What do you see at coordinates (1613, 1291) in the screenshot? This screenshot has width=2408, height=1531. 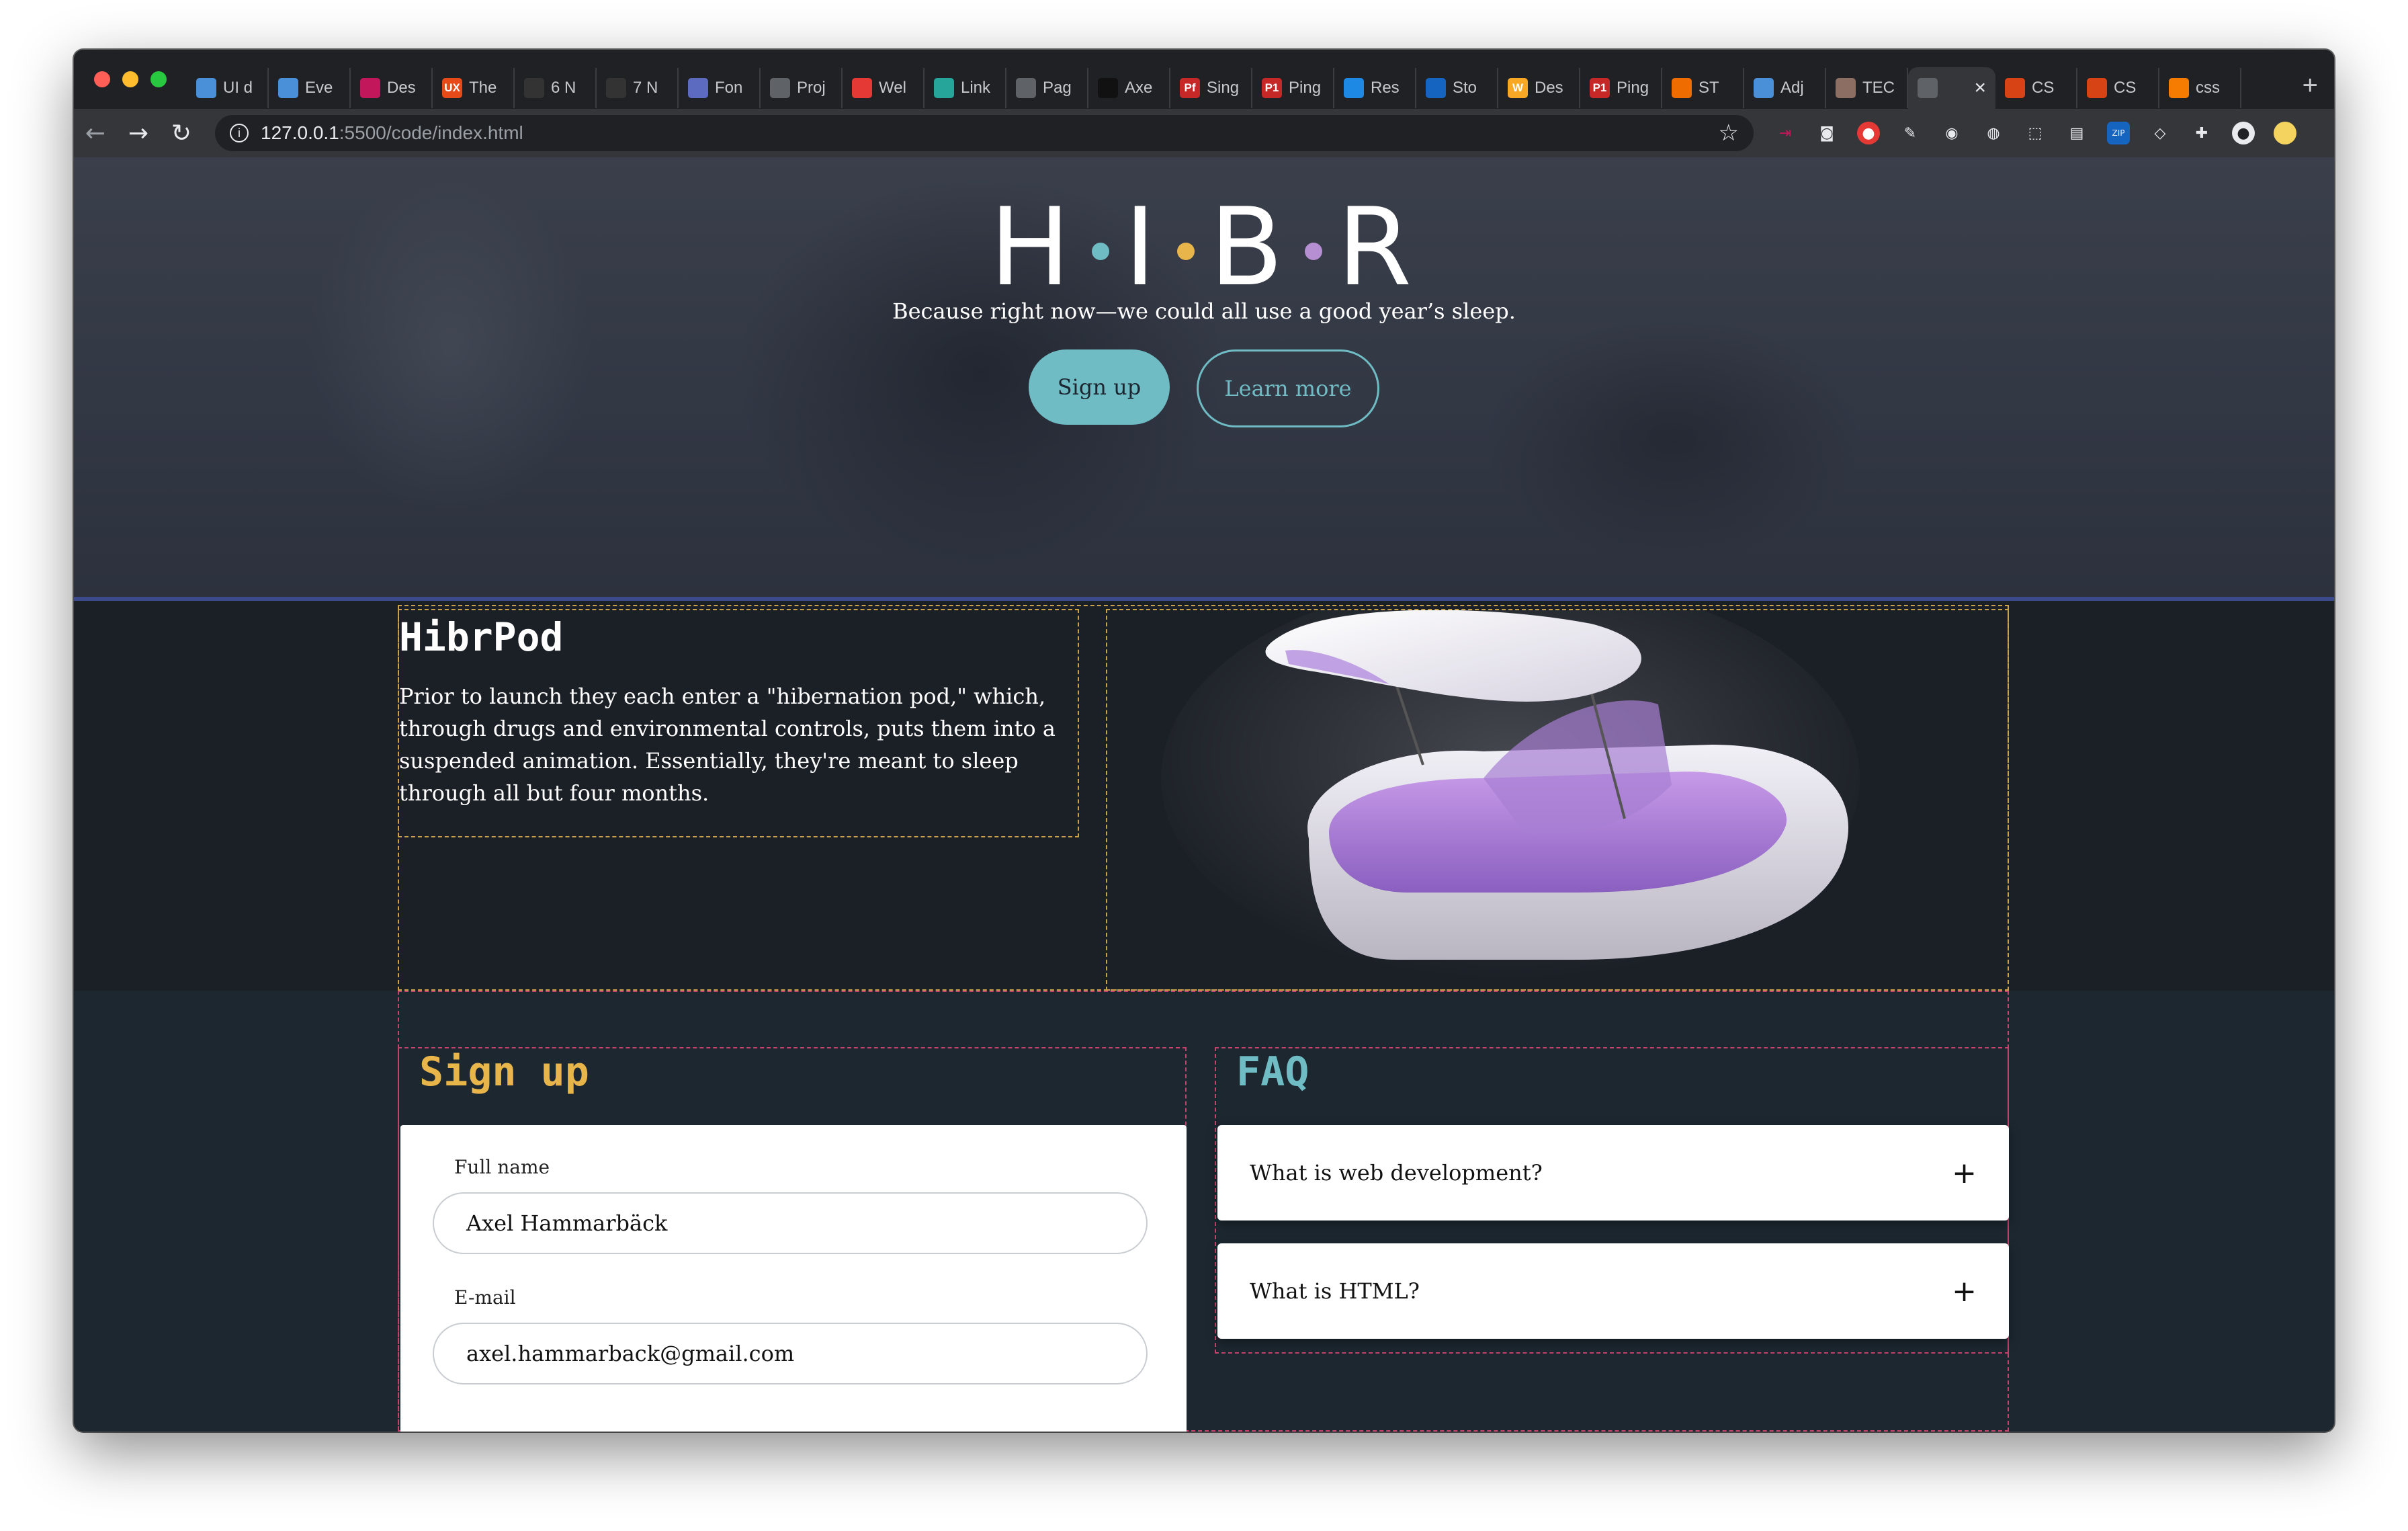 I see `faq-item: What is HTML? +` at bounding box center [1613, 1291].